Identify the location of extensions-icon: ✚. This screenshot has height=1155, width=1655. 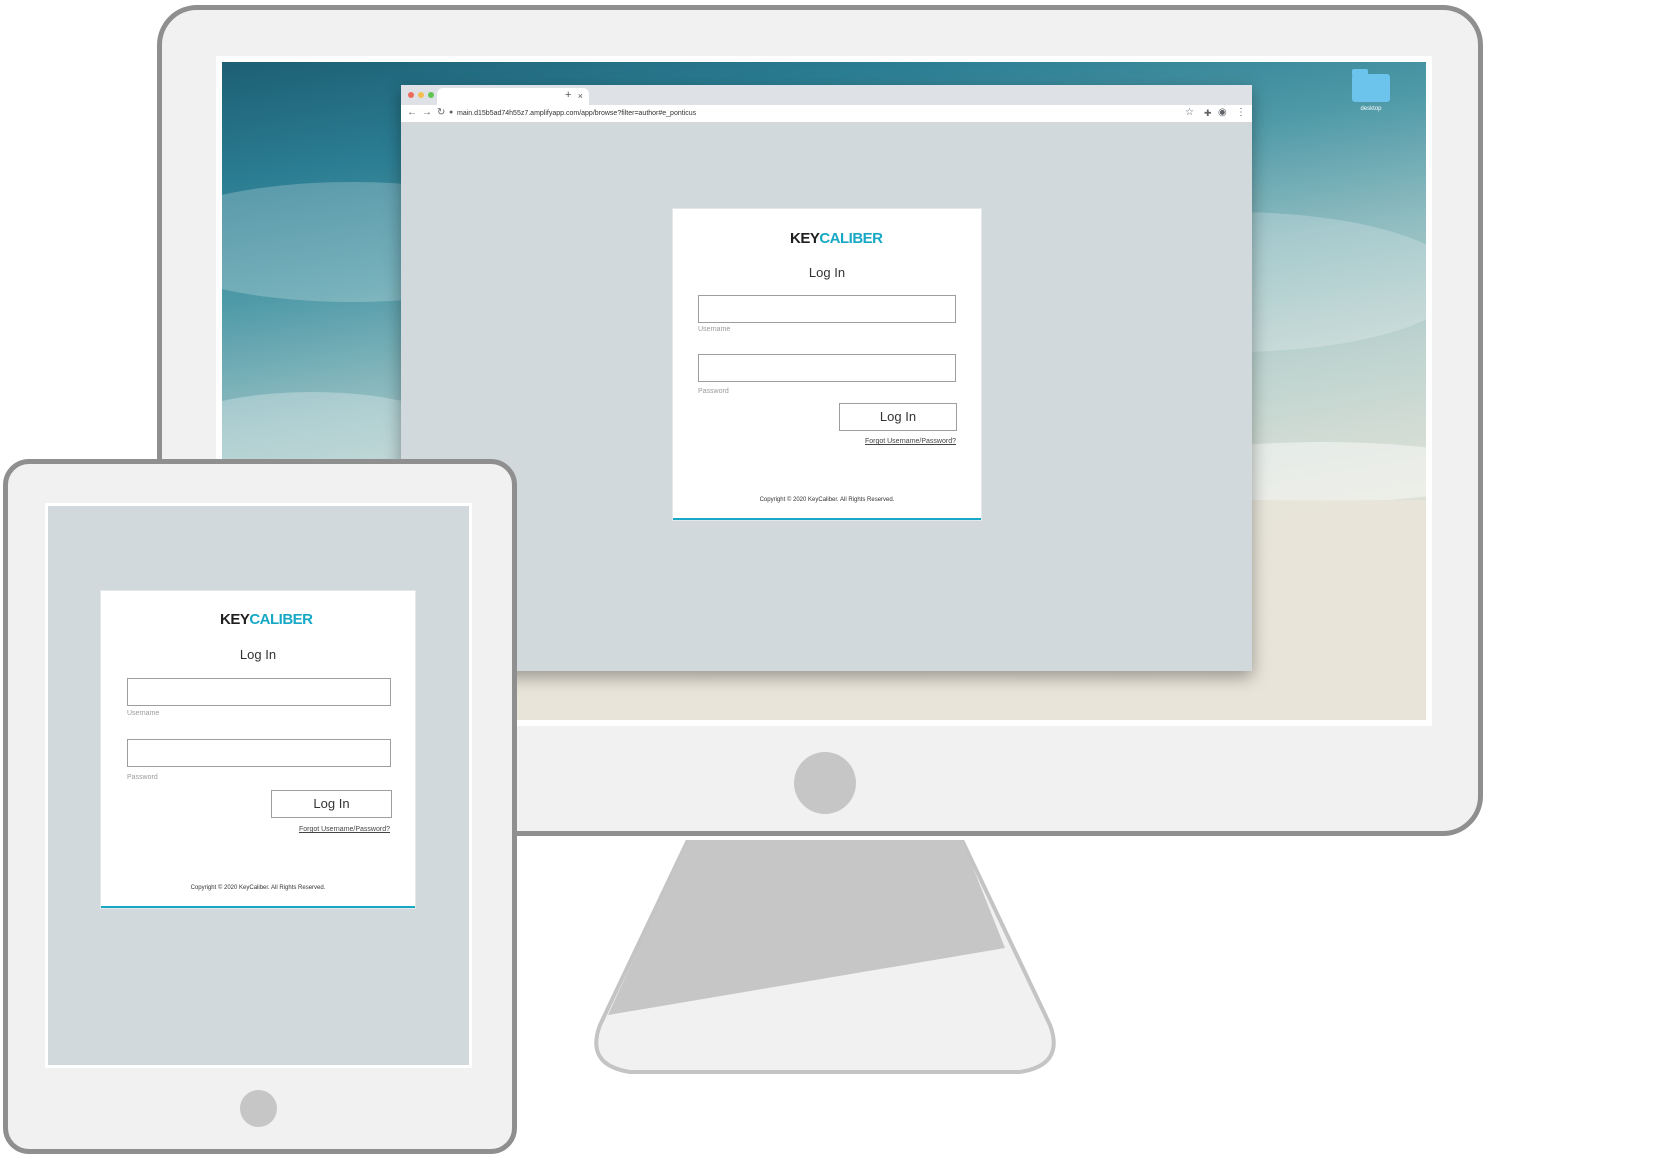
(1208, 113).